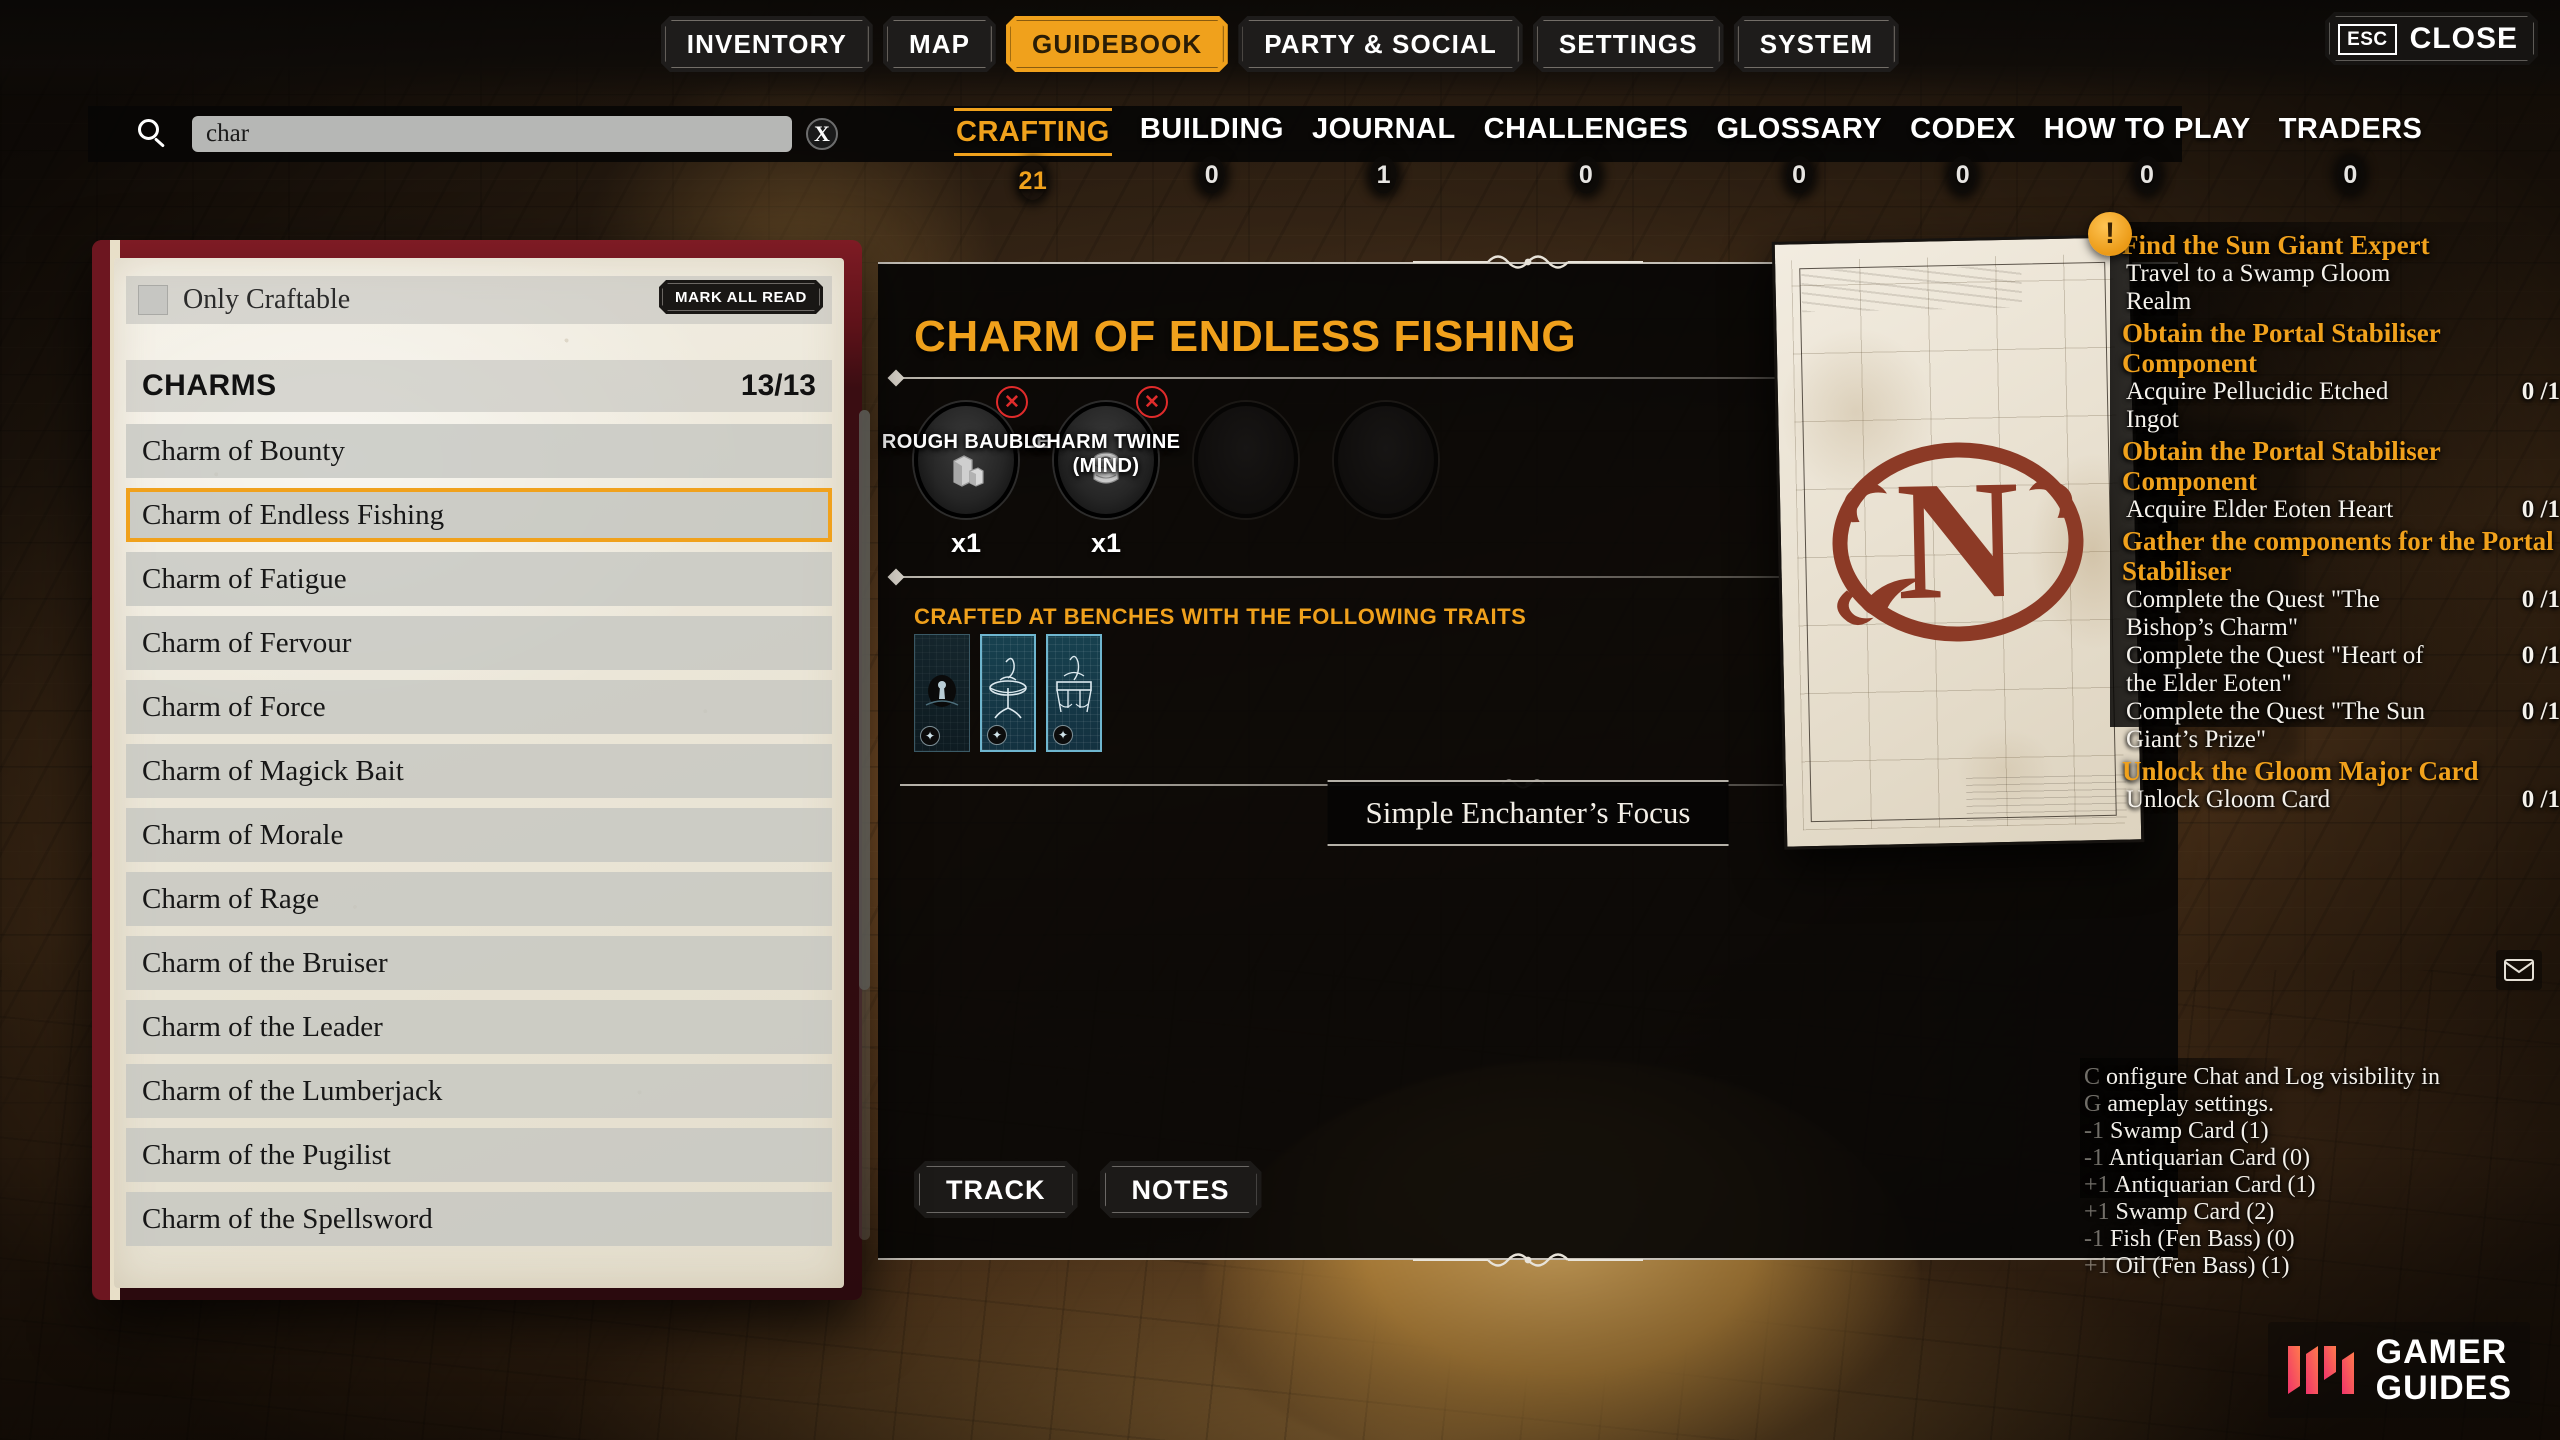 The height and width of the screenshot is (1440, 2560). I want to click on chat-log-text: Antiquarian Card (0), so click(2209, 1158).